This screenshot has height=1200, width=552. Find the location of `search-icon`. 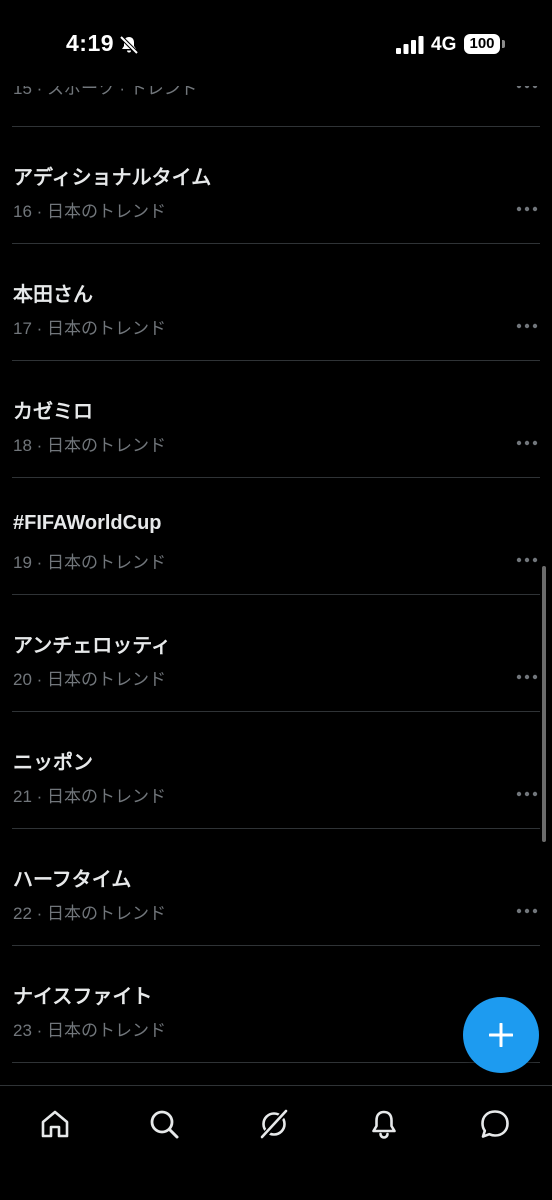

search-icon is located at coordinates (164, 1124).